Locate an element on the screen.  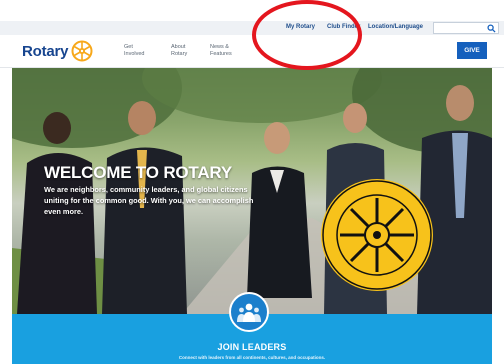
nav-about-rotary: About Rotary is located at coordinates (186, 50).